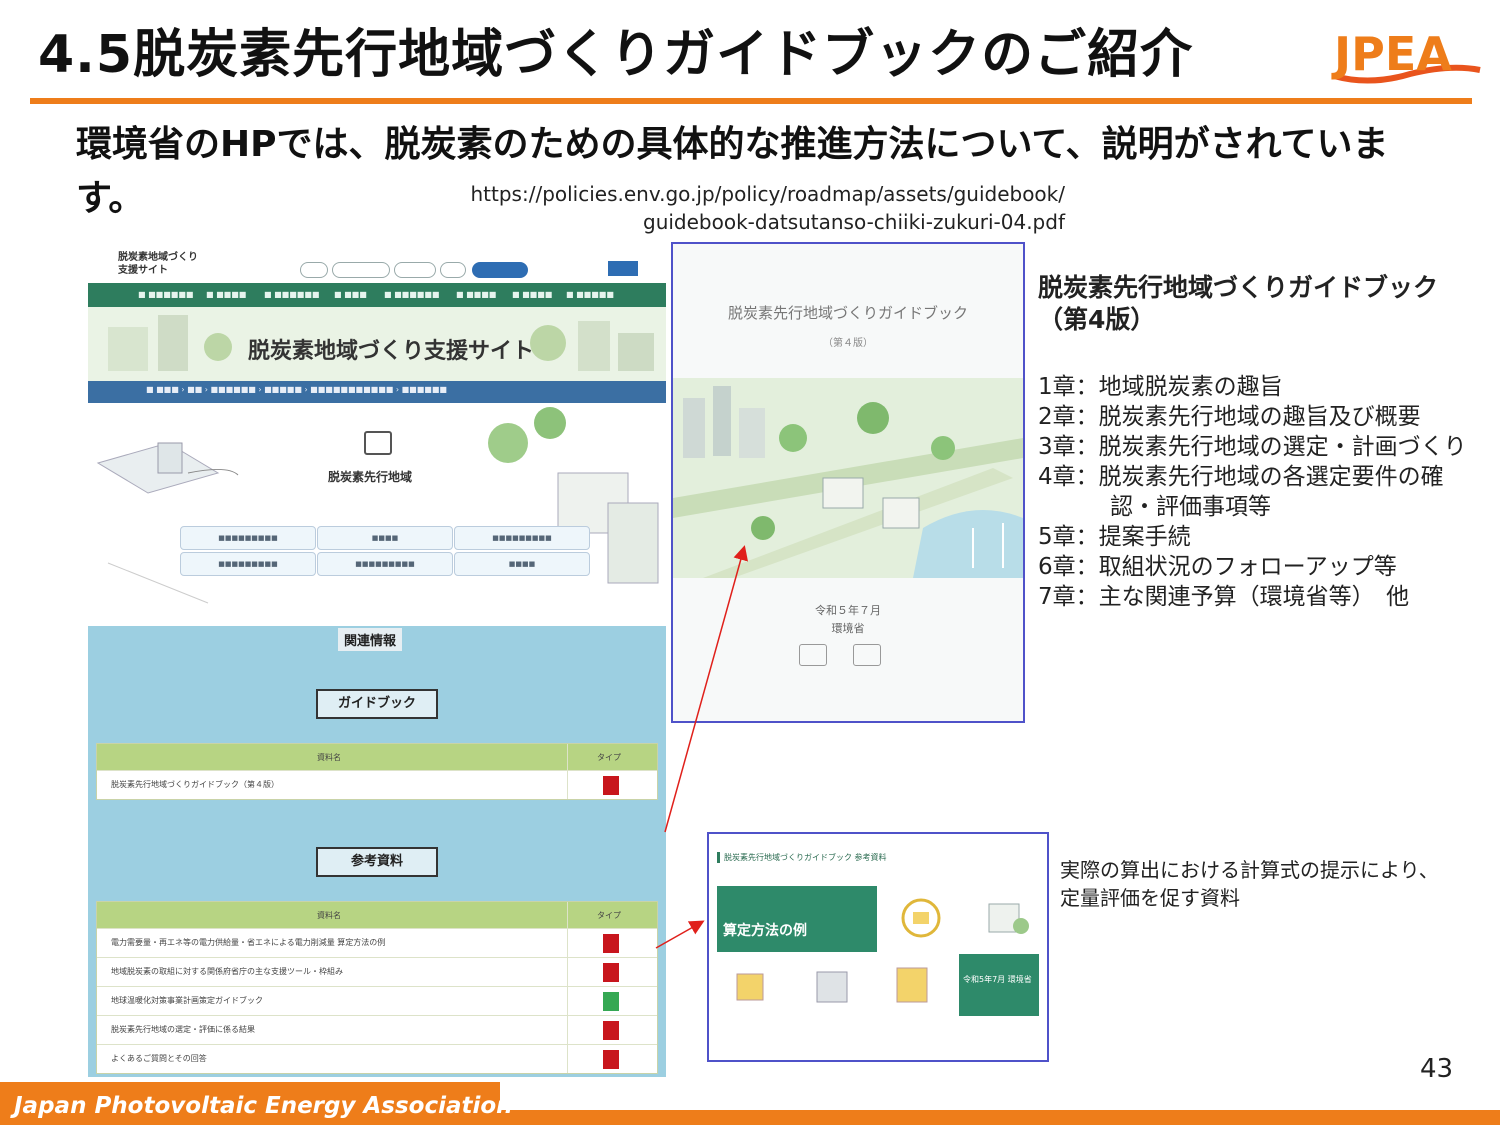 The height and width of the screenshot is (1125, 1500). Describe the element at coordinates (377, 1000) in the screenshot. I see `table-row: 地球温暖化対策事業計画策定ガイドブック` at that location.